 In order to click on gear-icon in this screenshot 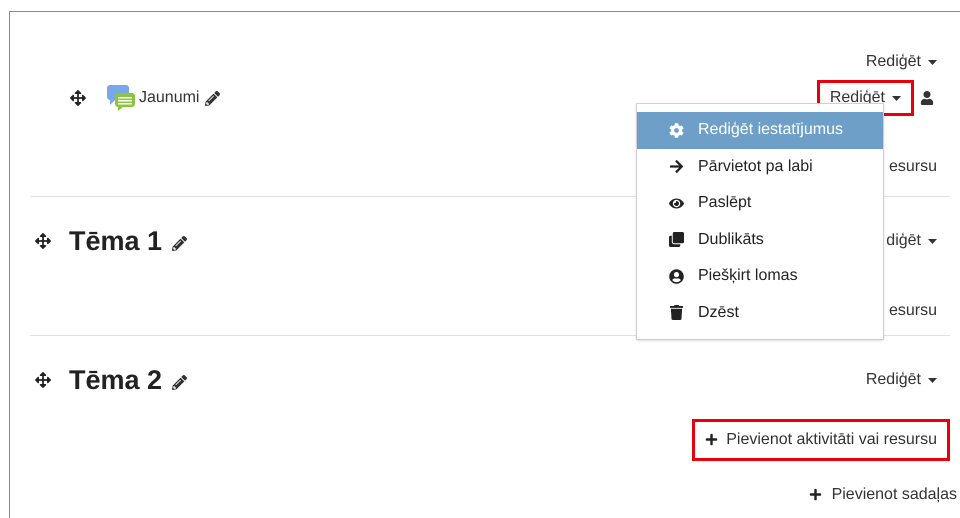, I will do `click(676, 130)`.